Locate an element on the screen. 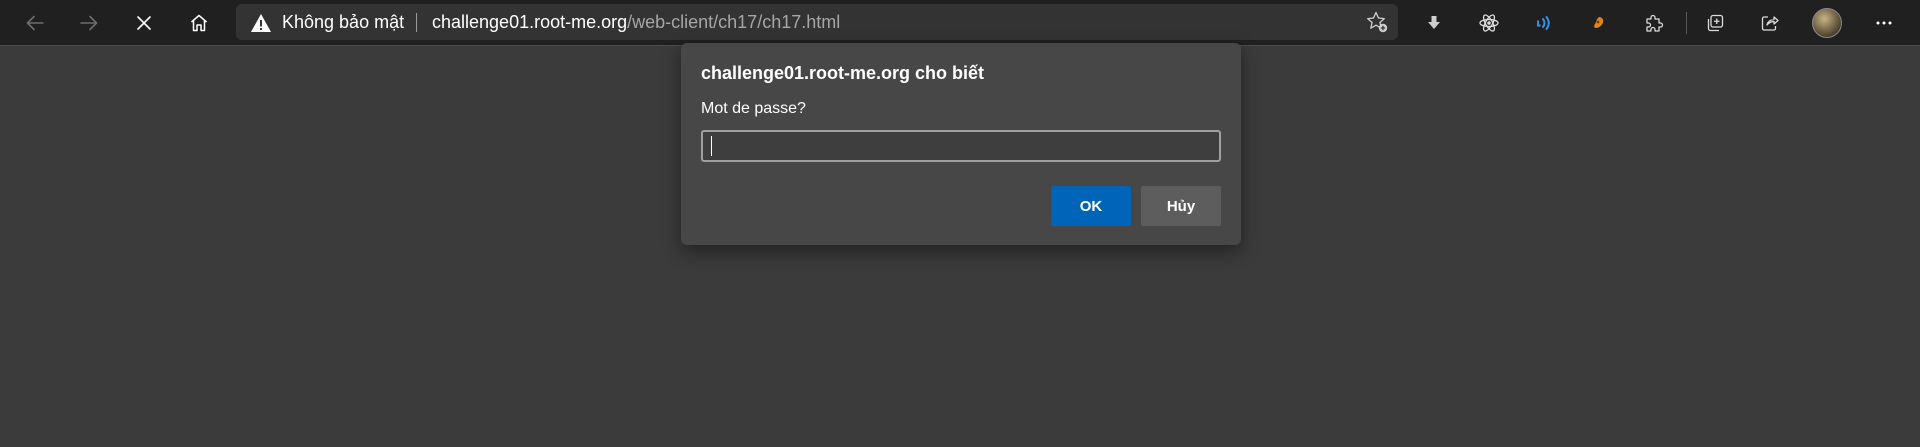 Image resolution: width=1920 pixels, height=447 pixels. dialog-title: challenge01.root-me.org cho biết is located at coordinates (843, 73).